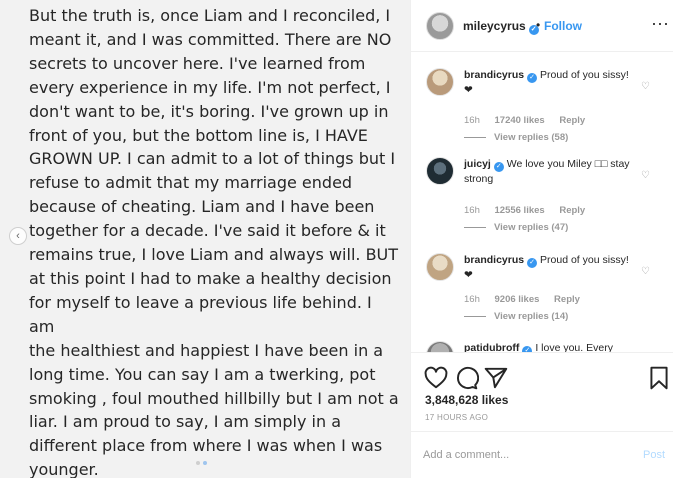  I want to click on comment-meta: 16h 12556 likes Reply, so click(530, 210).